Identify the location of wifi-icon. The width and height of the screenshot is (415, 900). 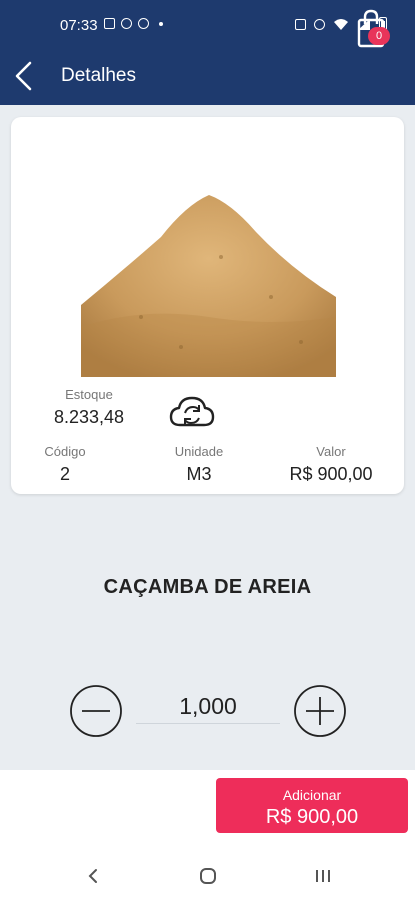
(341, 24).